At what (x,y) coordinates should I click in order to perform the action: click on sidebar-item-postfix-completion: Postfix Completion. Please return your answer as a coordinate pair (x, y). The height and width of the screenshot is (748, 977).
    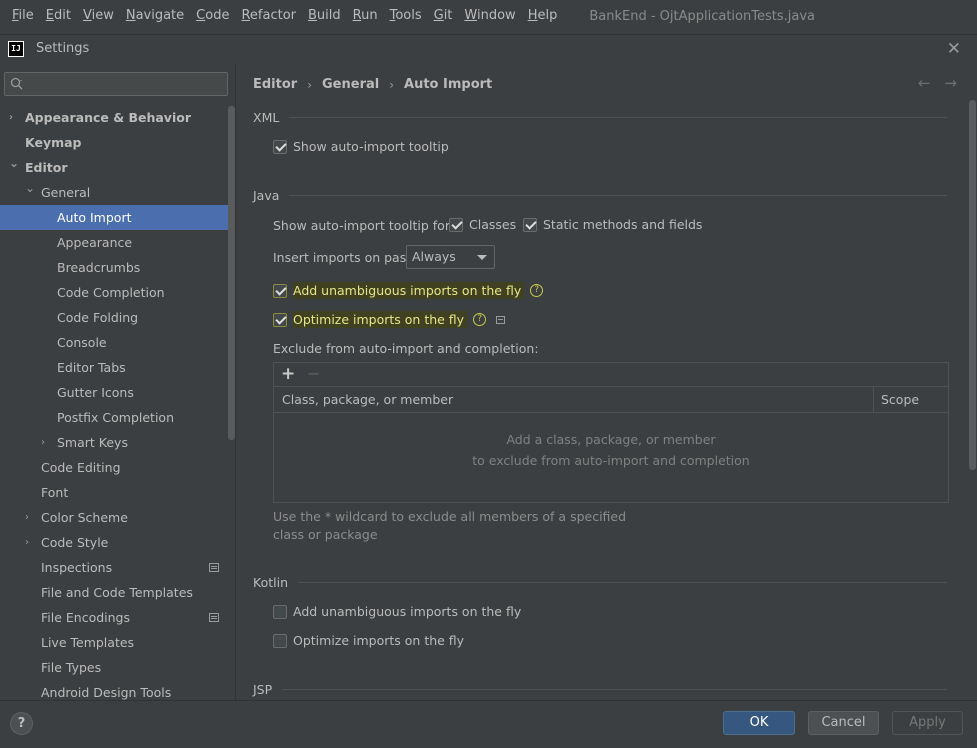
    Looking at the image, I should click on (117, 417).